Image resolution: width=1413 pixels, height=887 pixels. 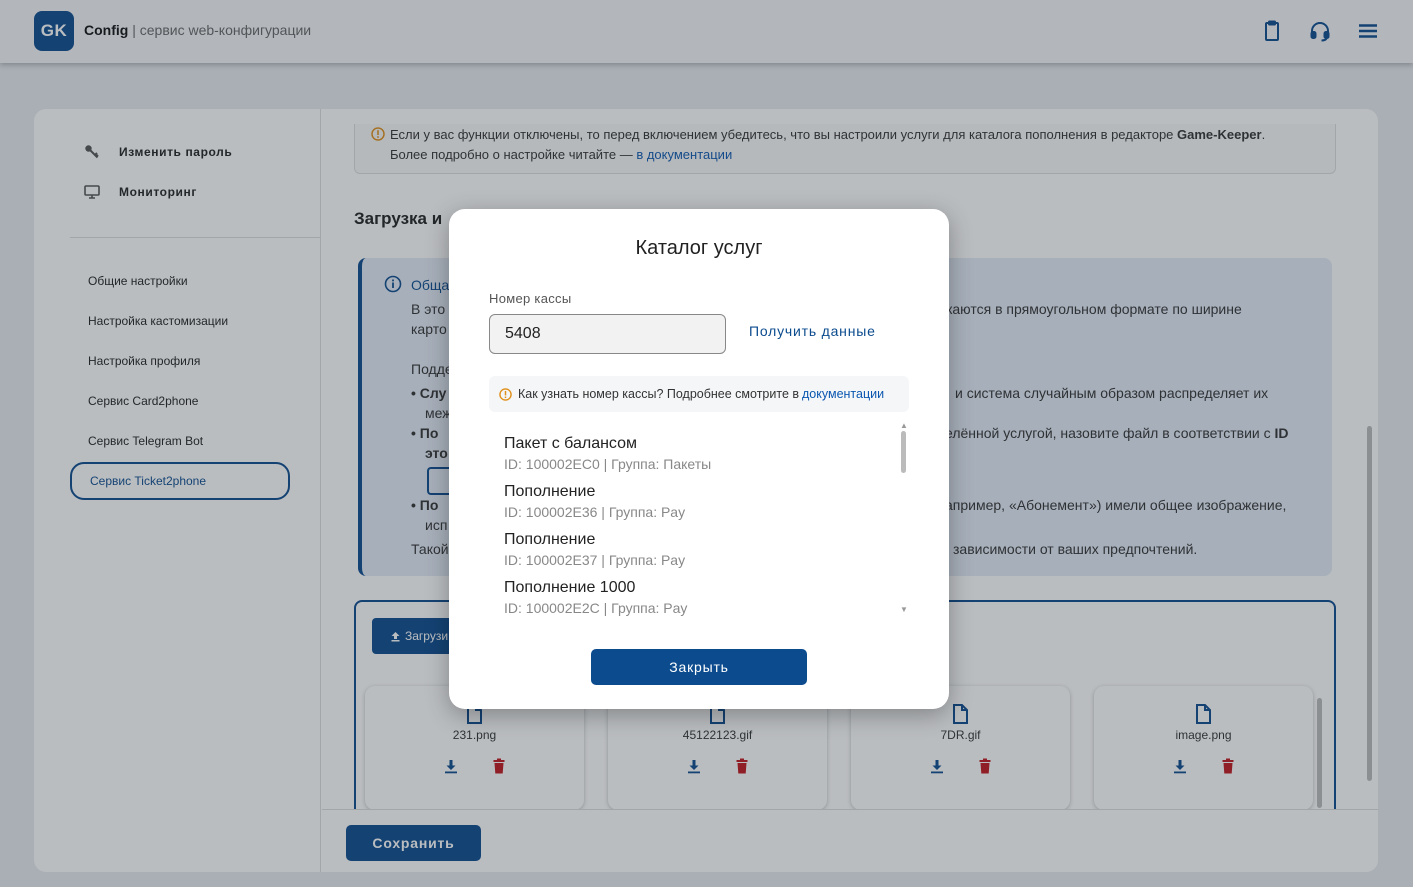 I want to click on service-meta: ID: 100002EC0 | Группа: Пакеты, so click(x=608, y=464).